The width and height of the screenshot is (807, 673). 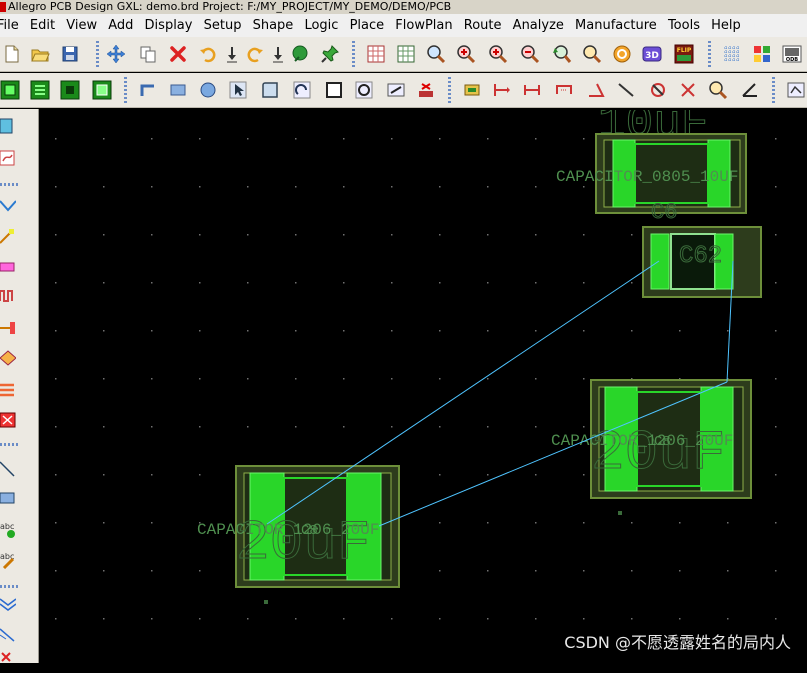 What do you see at coordinates (148, 54) in the screenshot?
I see `copy-icon` at bounding box center [148, 54].